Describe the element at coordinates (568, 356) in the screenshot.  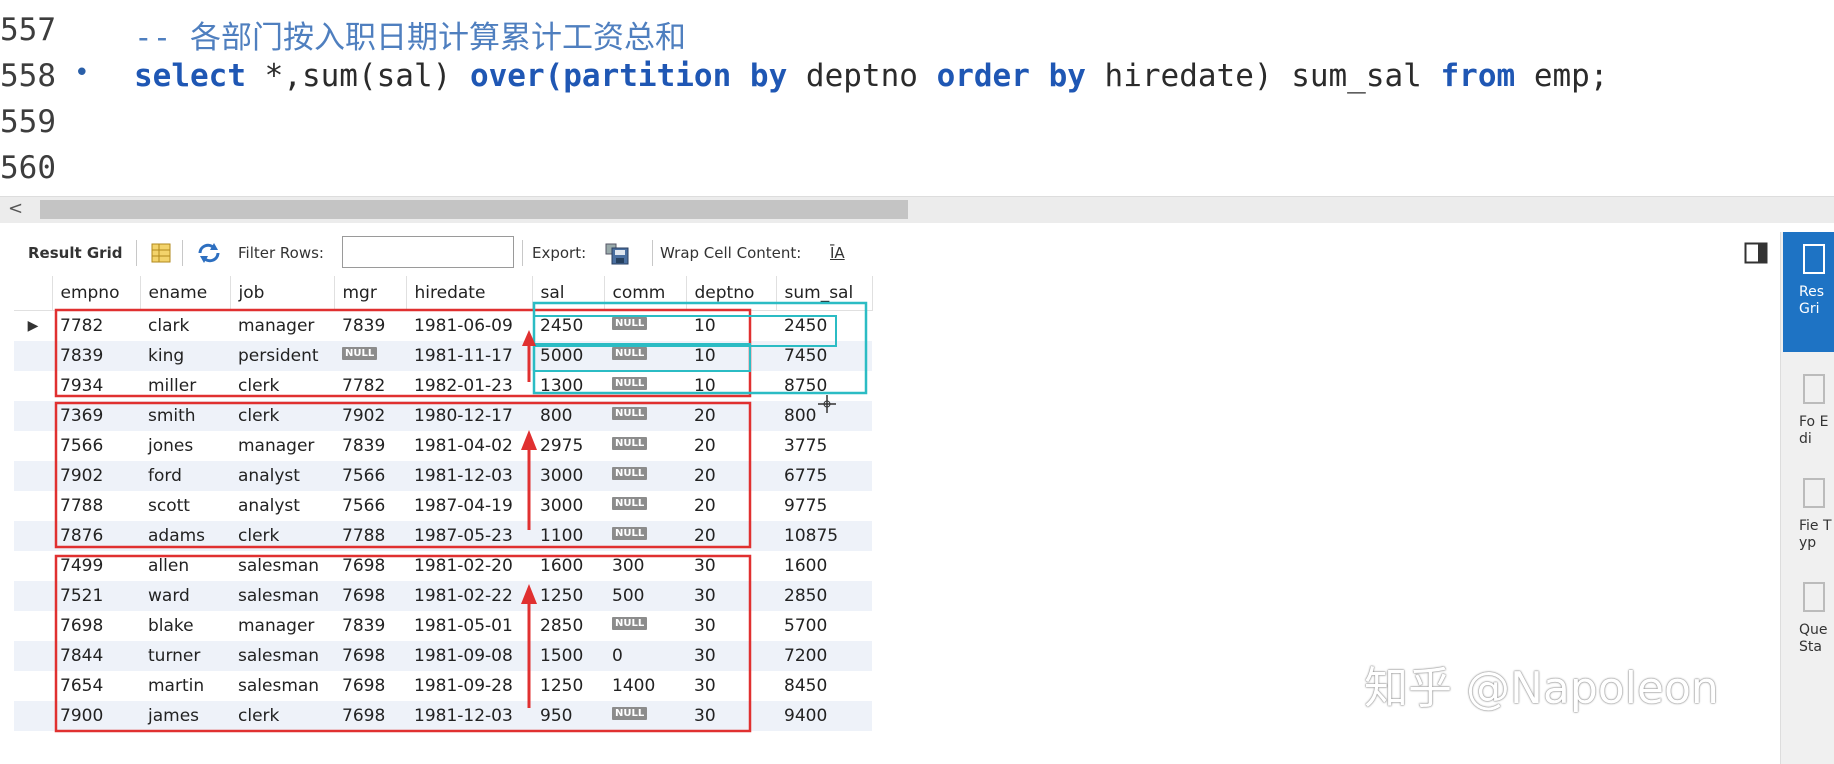
I see `cell-sal: 5000` at that location.